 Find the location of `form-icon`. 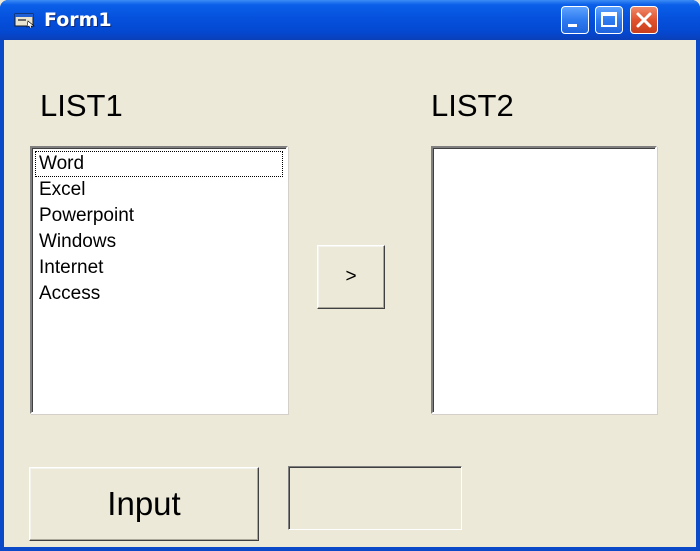

form-icon is located at coordinates (25, 20).